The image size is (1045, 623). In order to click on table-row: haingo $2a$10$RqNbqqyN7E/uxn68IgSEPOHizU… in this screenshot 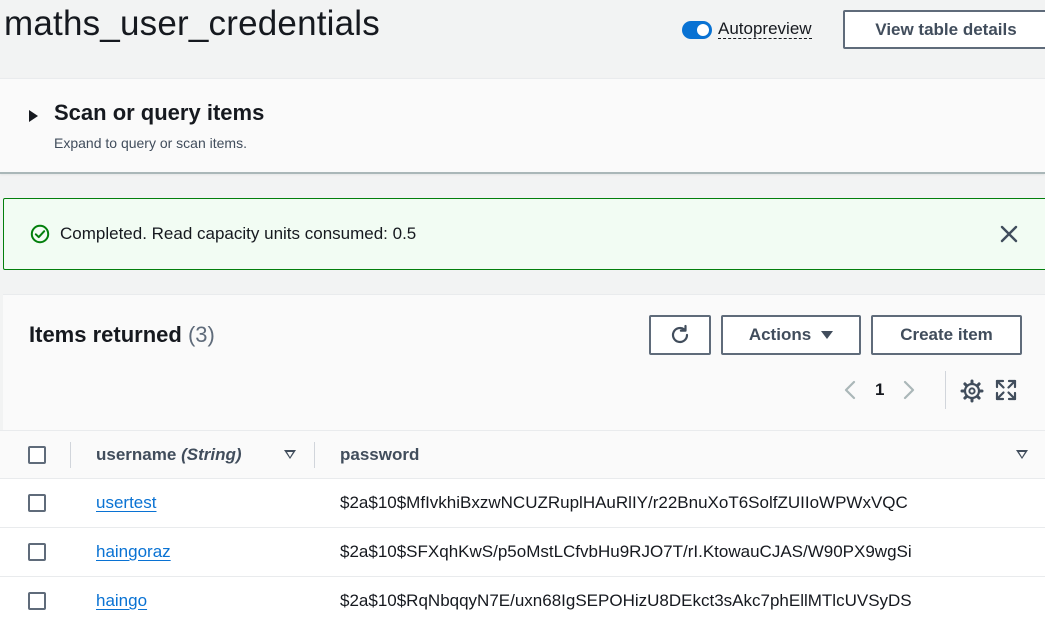, I will do `click(522, 600)`.